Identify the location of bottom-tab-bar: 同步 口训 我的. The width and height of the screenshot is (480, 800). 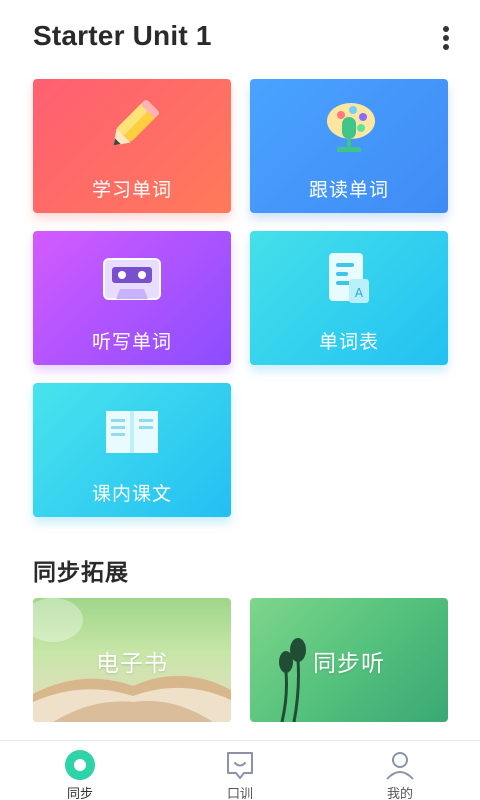
(240, 770).